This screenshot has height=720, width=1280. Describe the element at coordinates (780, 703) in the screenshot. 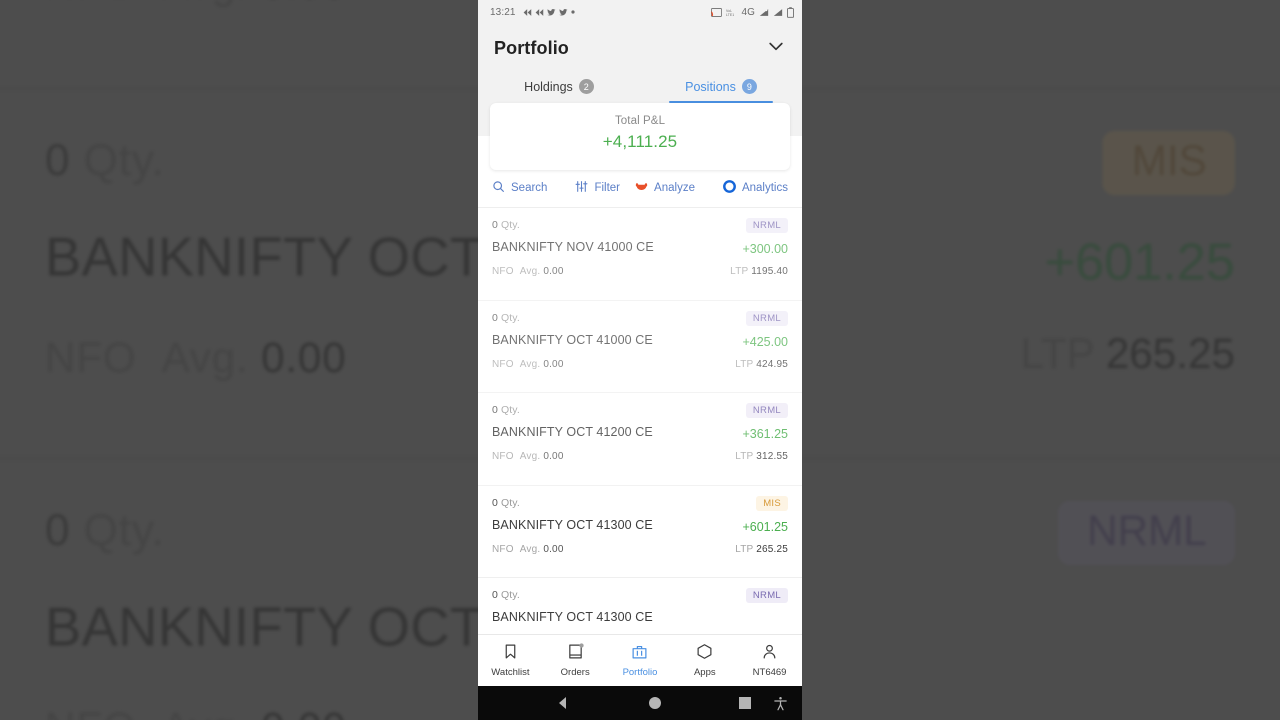

I see `accessibility-icon` at that location.